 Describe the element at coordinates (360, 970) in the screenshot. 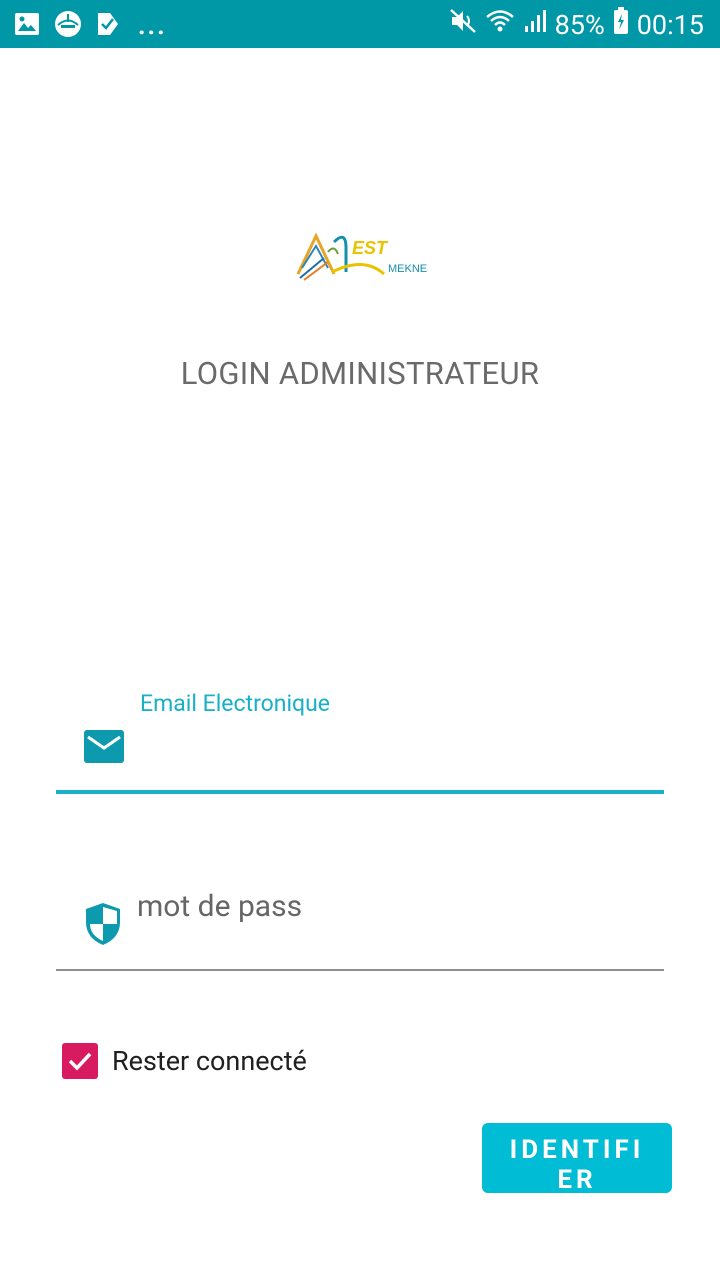

I see `password-input-underline` at that location.